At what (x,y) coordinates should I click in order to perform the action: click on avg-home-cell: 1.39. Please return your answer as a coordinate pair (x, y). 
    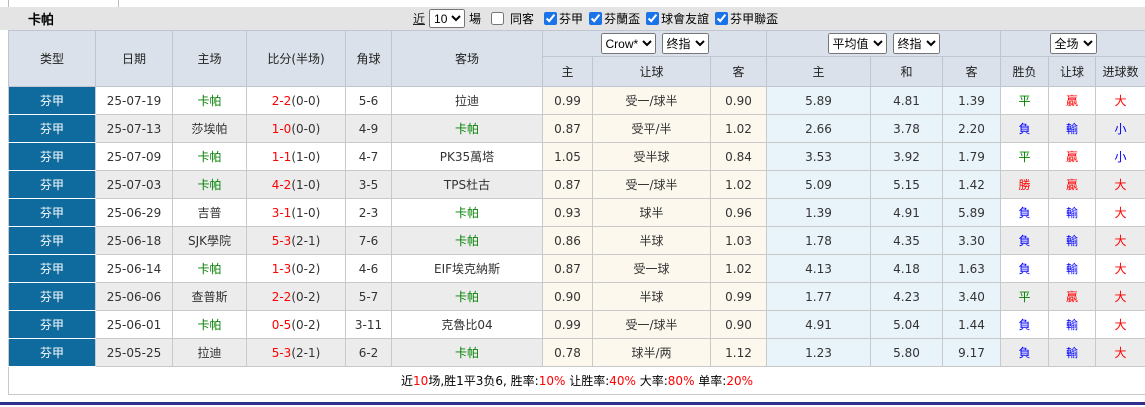
    Looking at the image, I should click on (819, 212).